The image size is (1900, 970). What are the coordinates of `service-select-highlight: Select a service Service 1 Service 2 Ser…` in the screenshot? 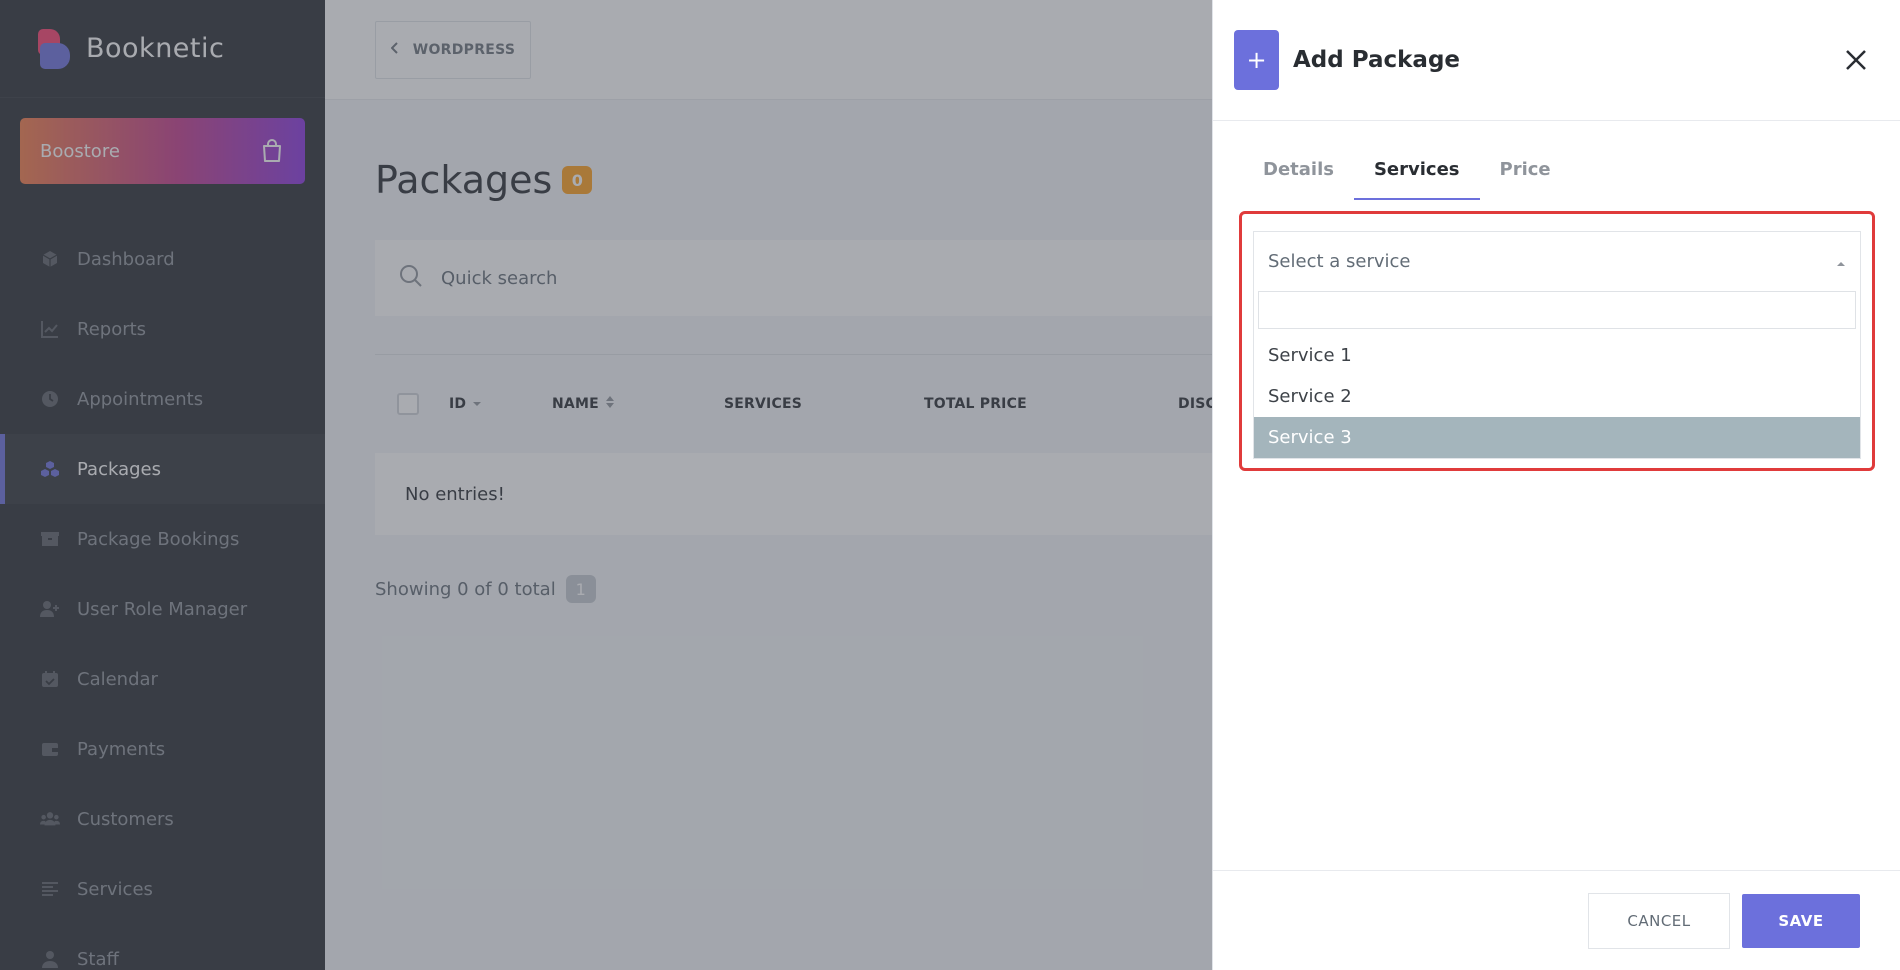 It's located at (1557, 341).